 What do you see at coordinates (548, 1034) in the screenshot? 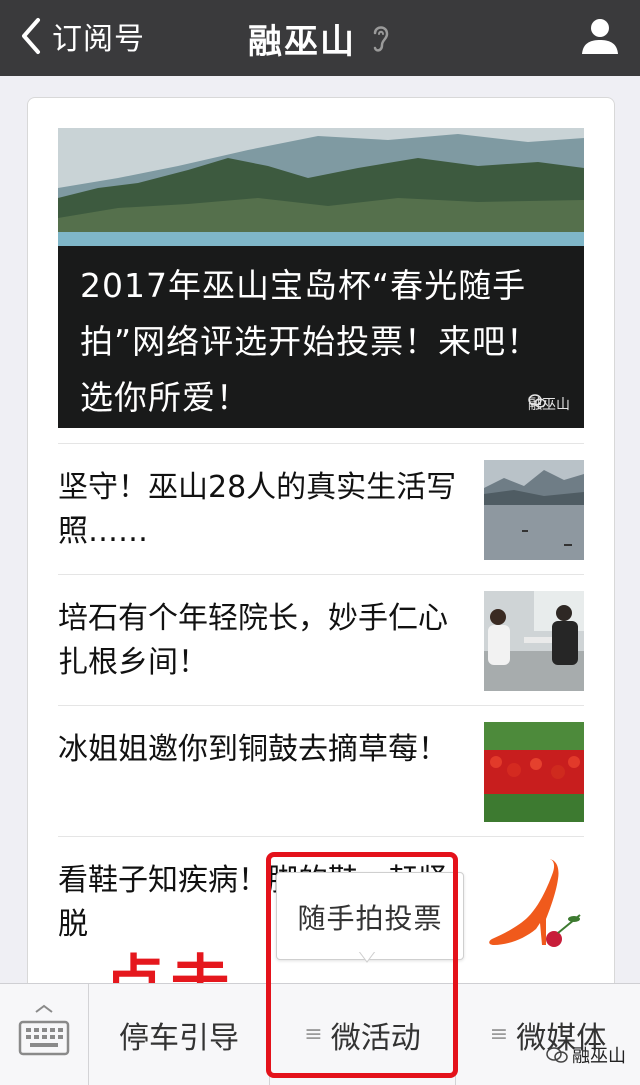
I see `menu-micro-media: ≡ 微媒体` at bounding box center [548, 1034].